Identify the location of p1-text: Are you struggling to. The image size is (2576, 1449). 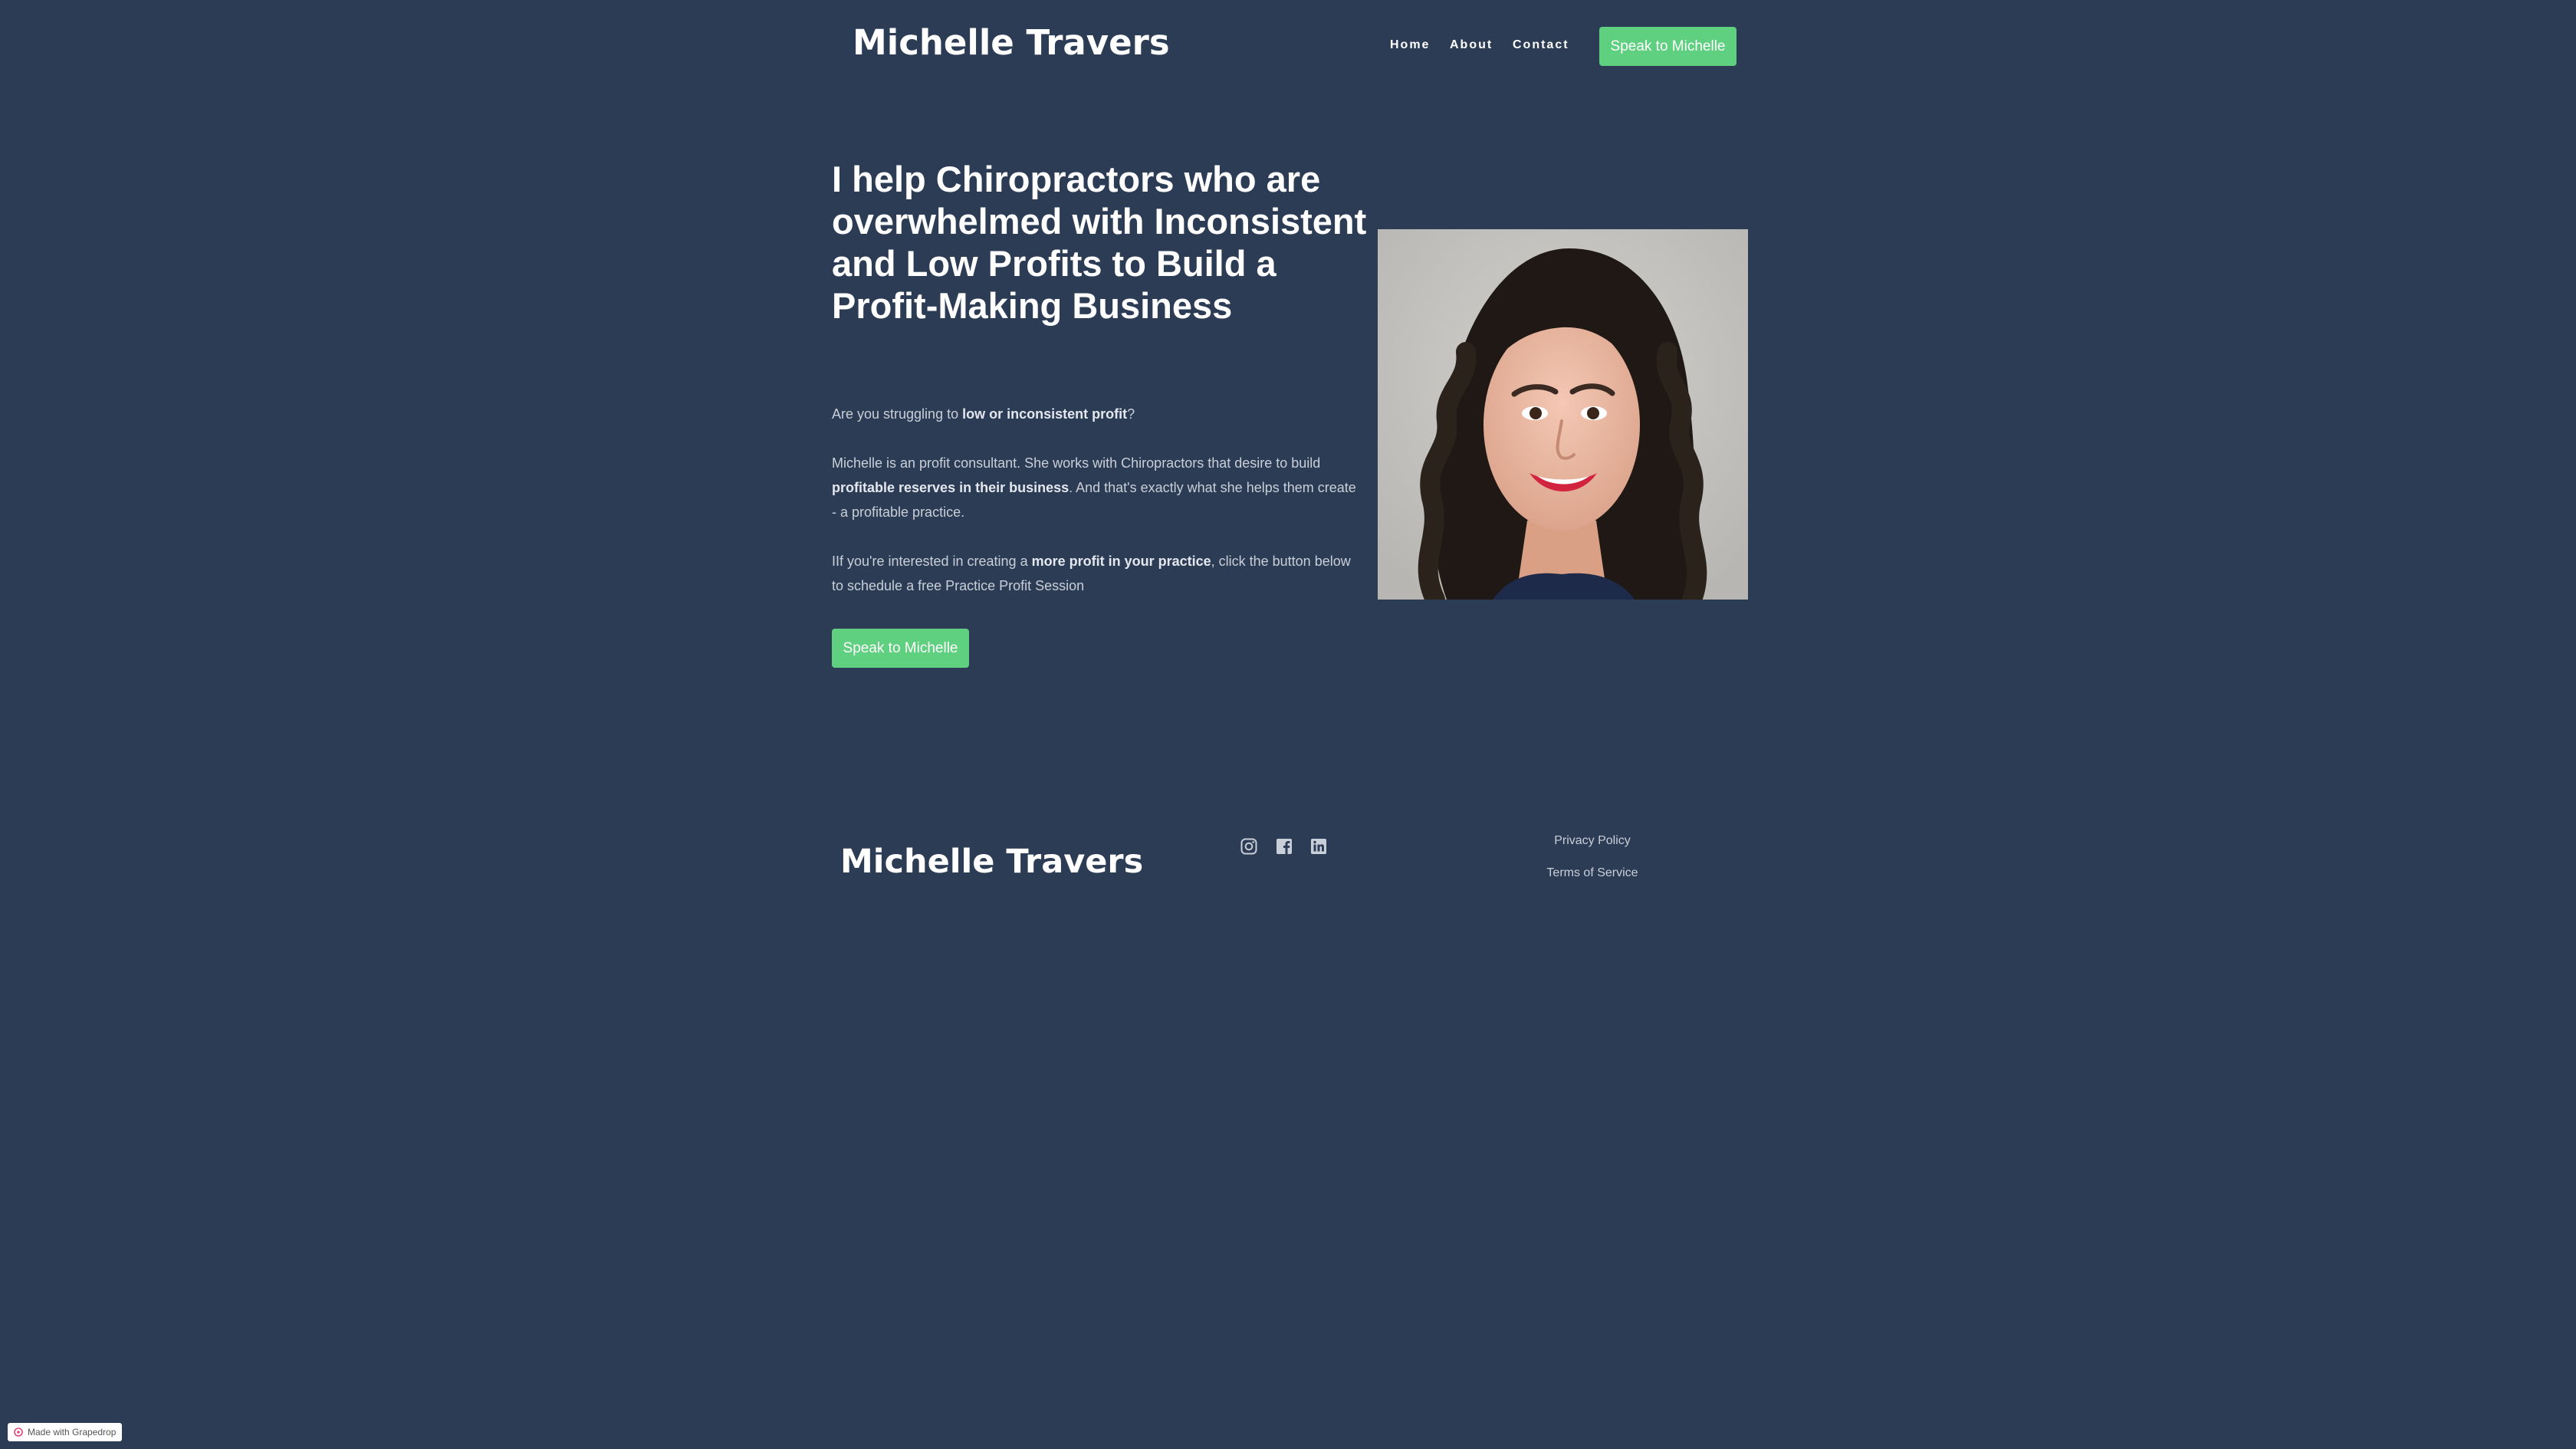
(898, 414).